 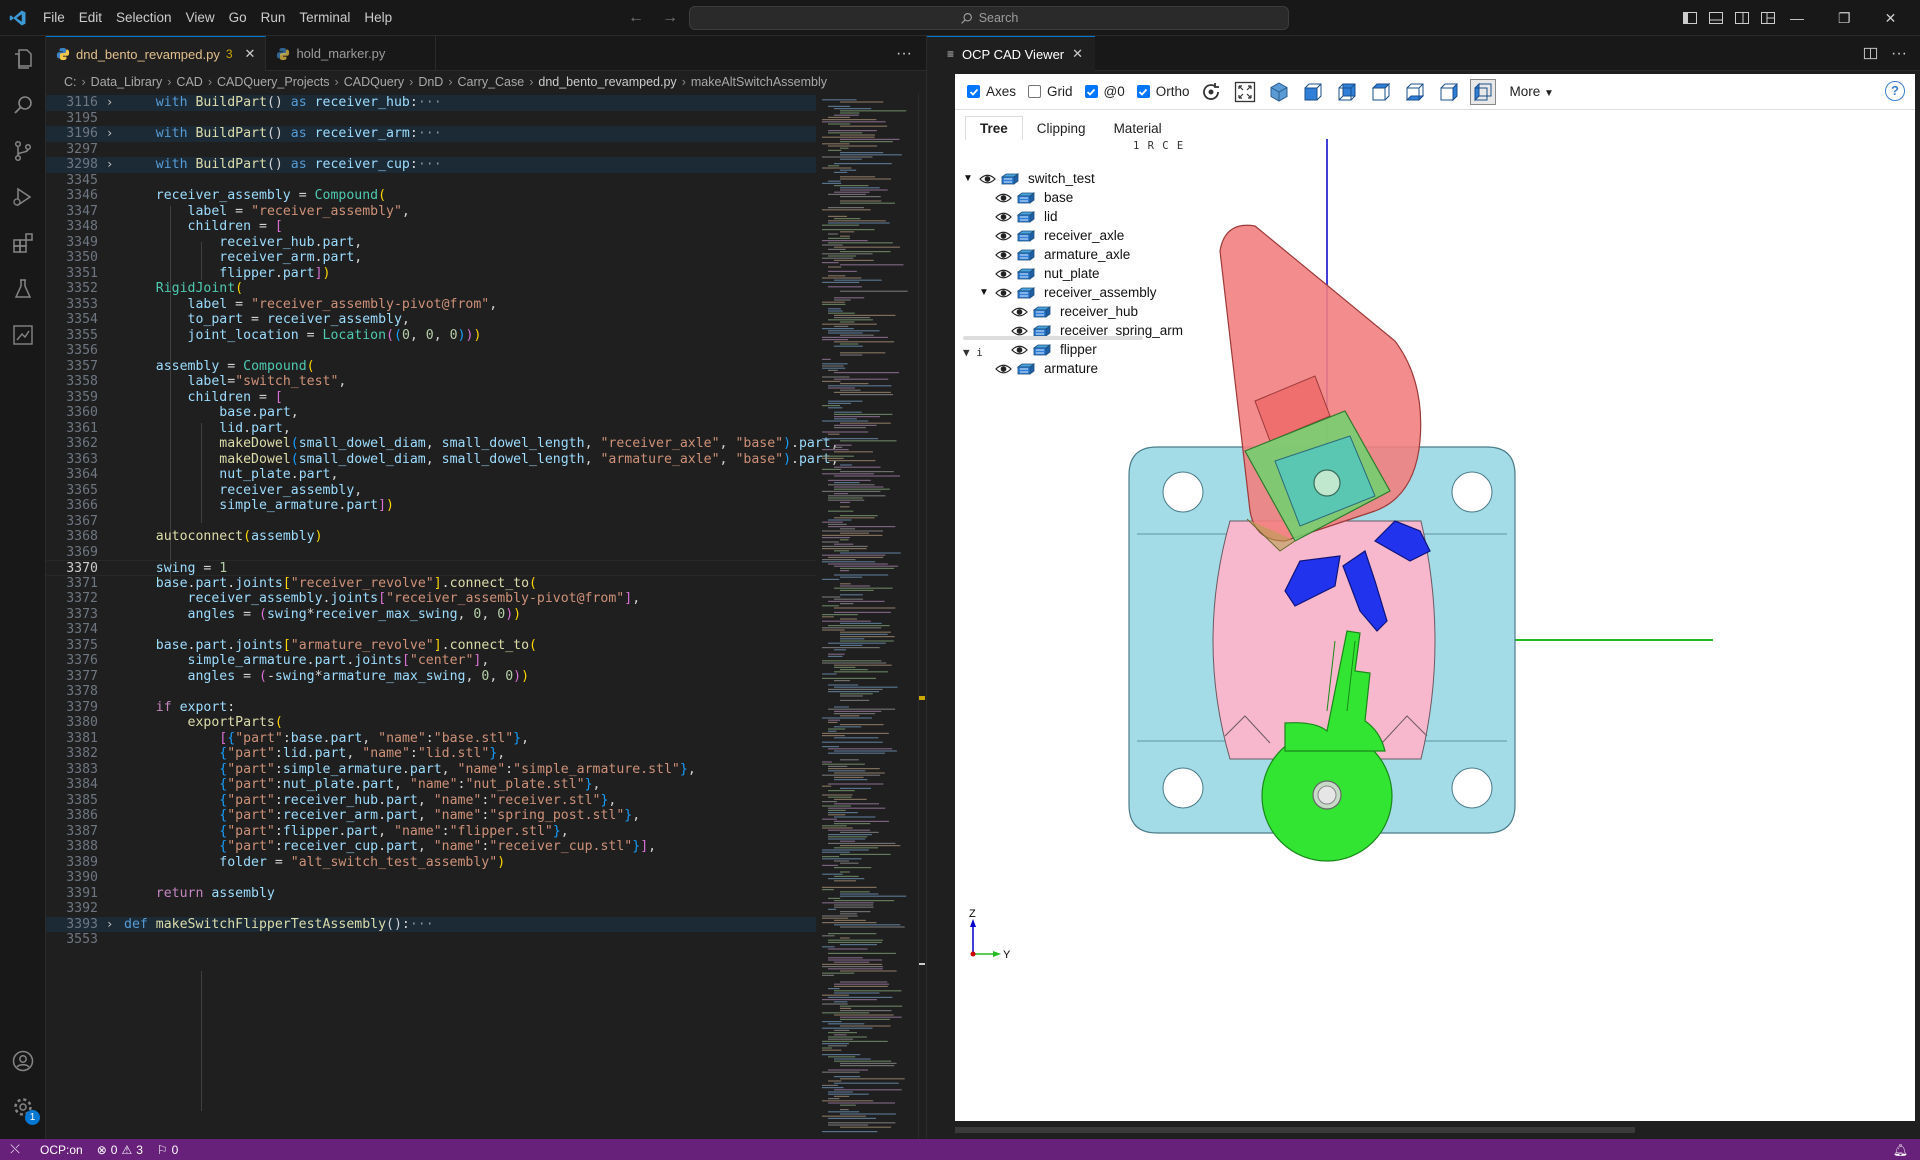 I want to click on explorer-icon, so click(x=23, y=59).